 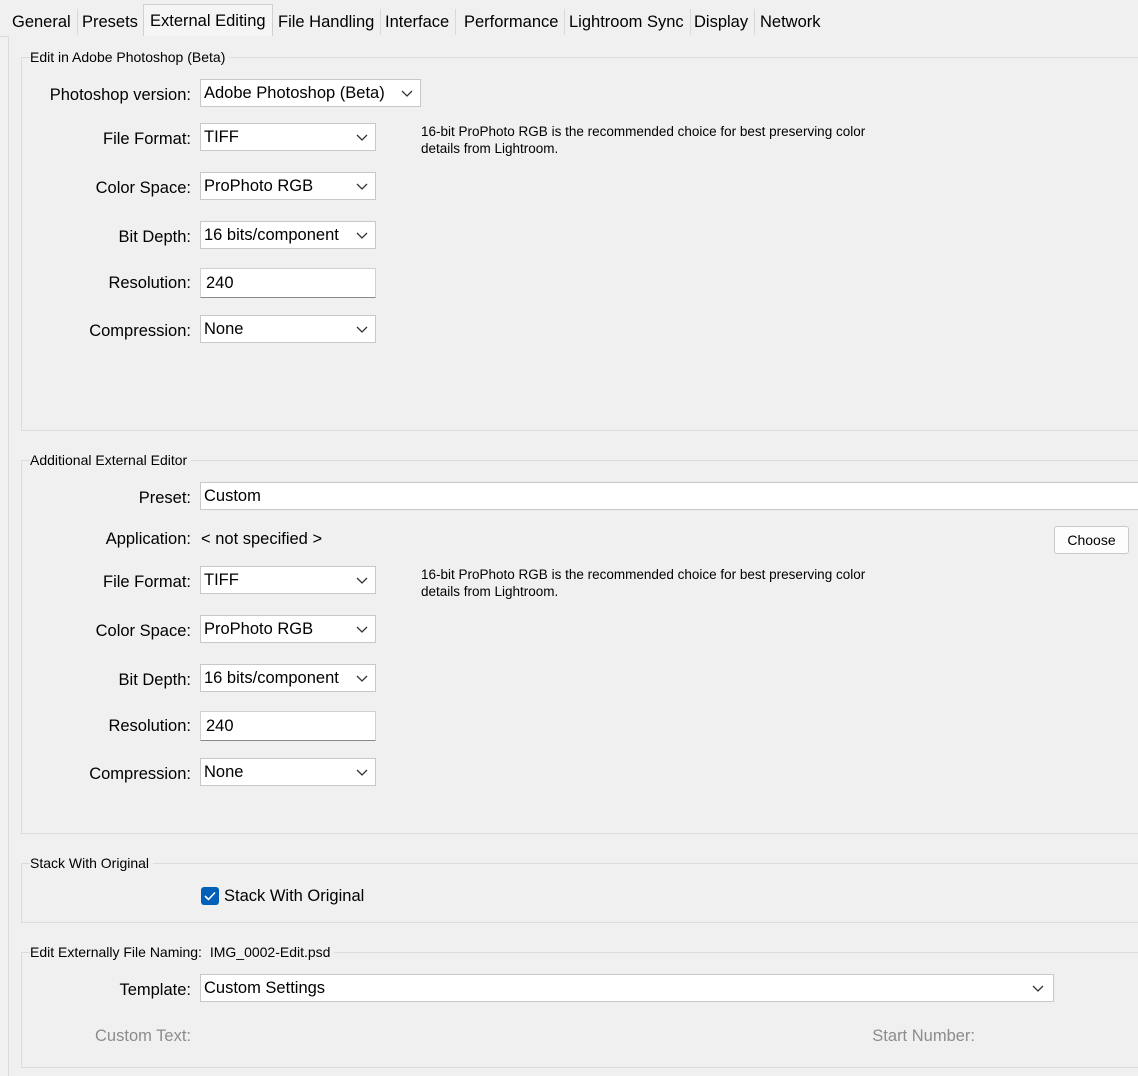 I want to click on additional-file-format-select: TIFF, so click(x=288, y=580).